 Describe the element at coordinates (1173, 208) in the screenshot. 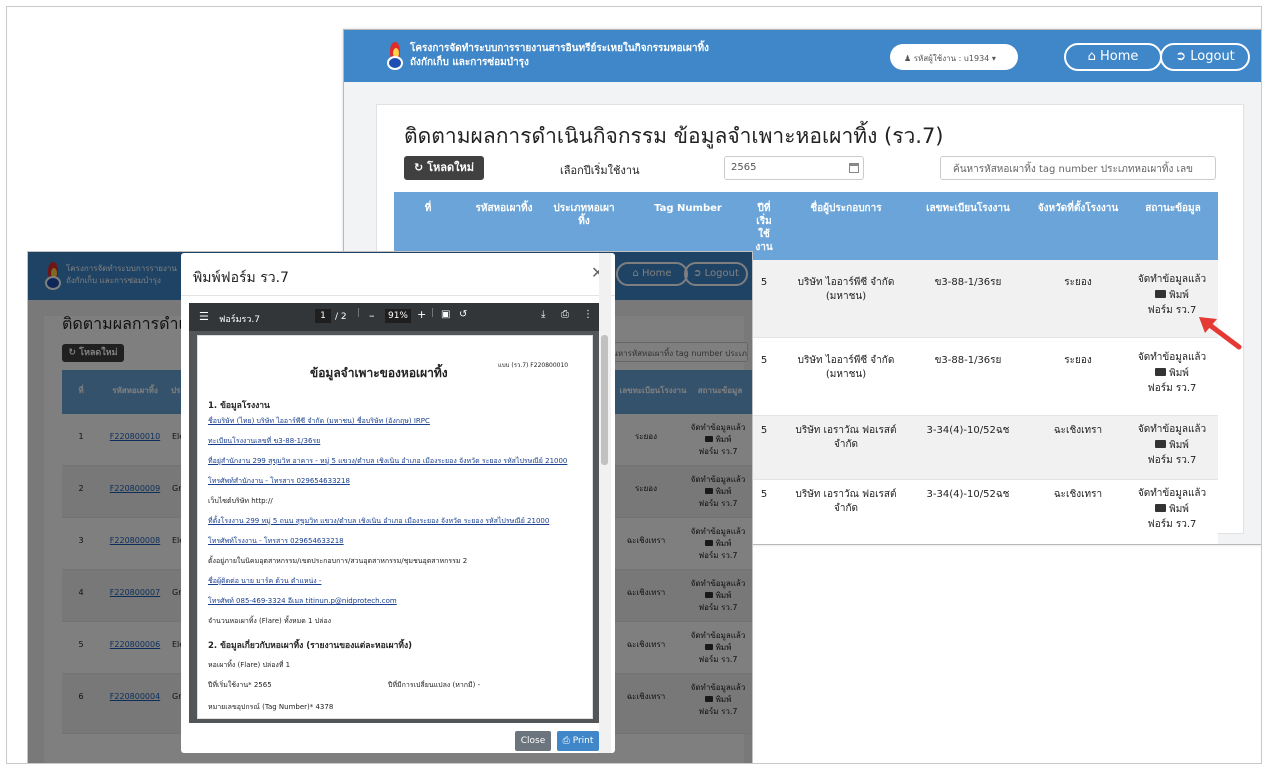

I see `col-status: สถานะข้อมูล` at that location.